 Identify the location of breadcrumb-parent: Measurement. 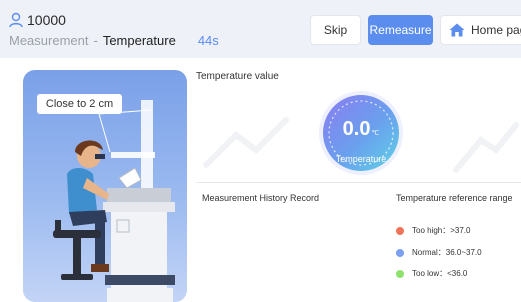
(49, 40).